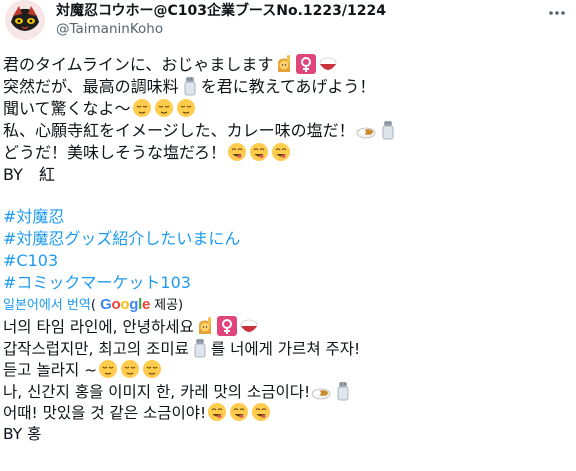 This screenshot has width=576, height=471. I want to click on translate-link: 일본어에서 번역, so click(47, 305).